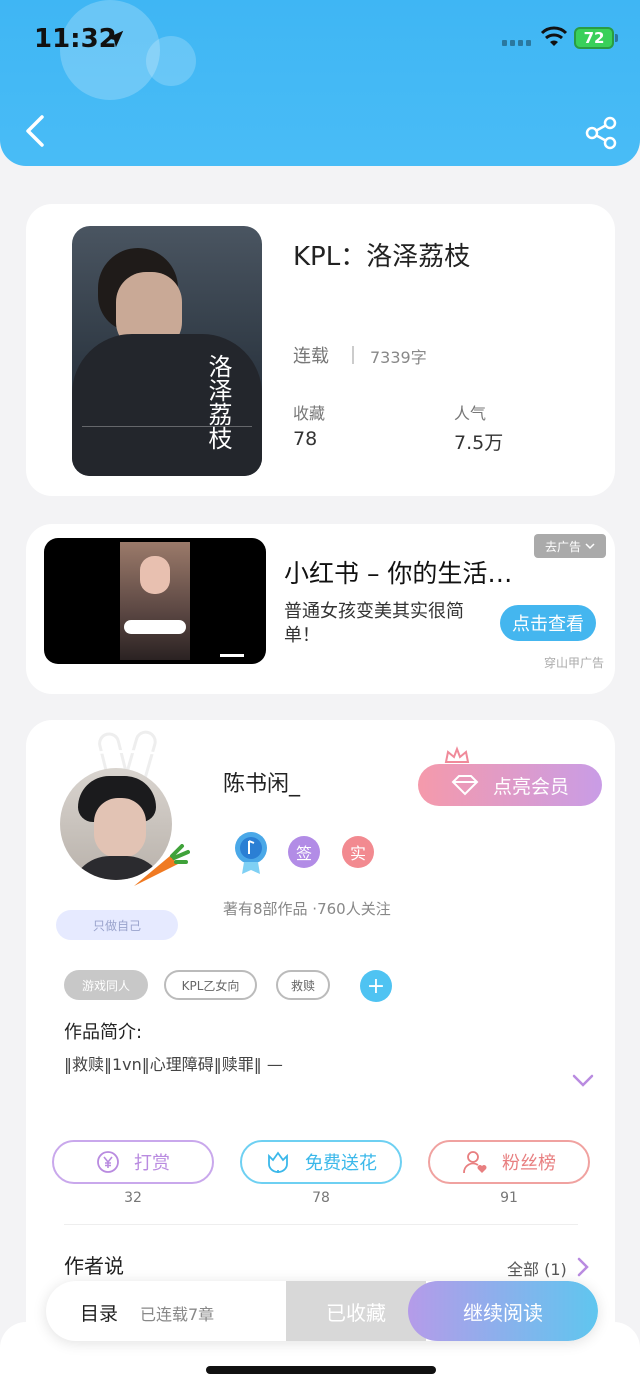 This screenshot has height=1388, width=640. Describe the element at coordinates (99, 1312) in the screenshot. I see `table-of-contents-button: 目录` at that location.